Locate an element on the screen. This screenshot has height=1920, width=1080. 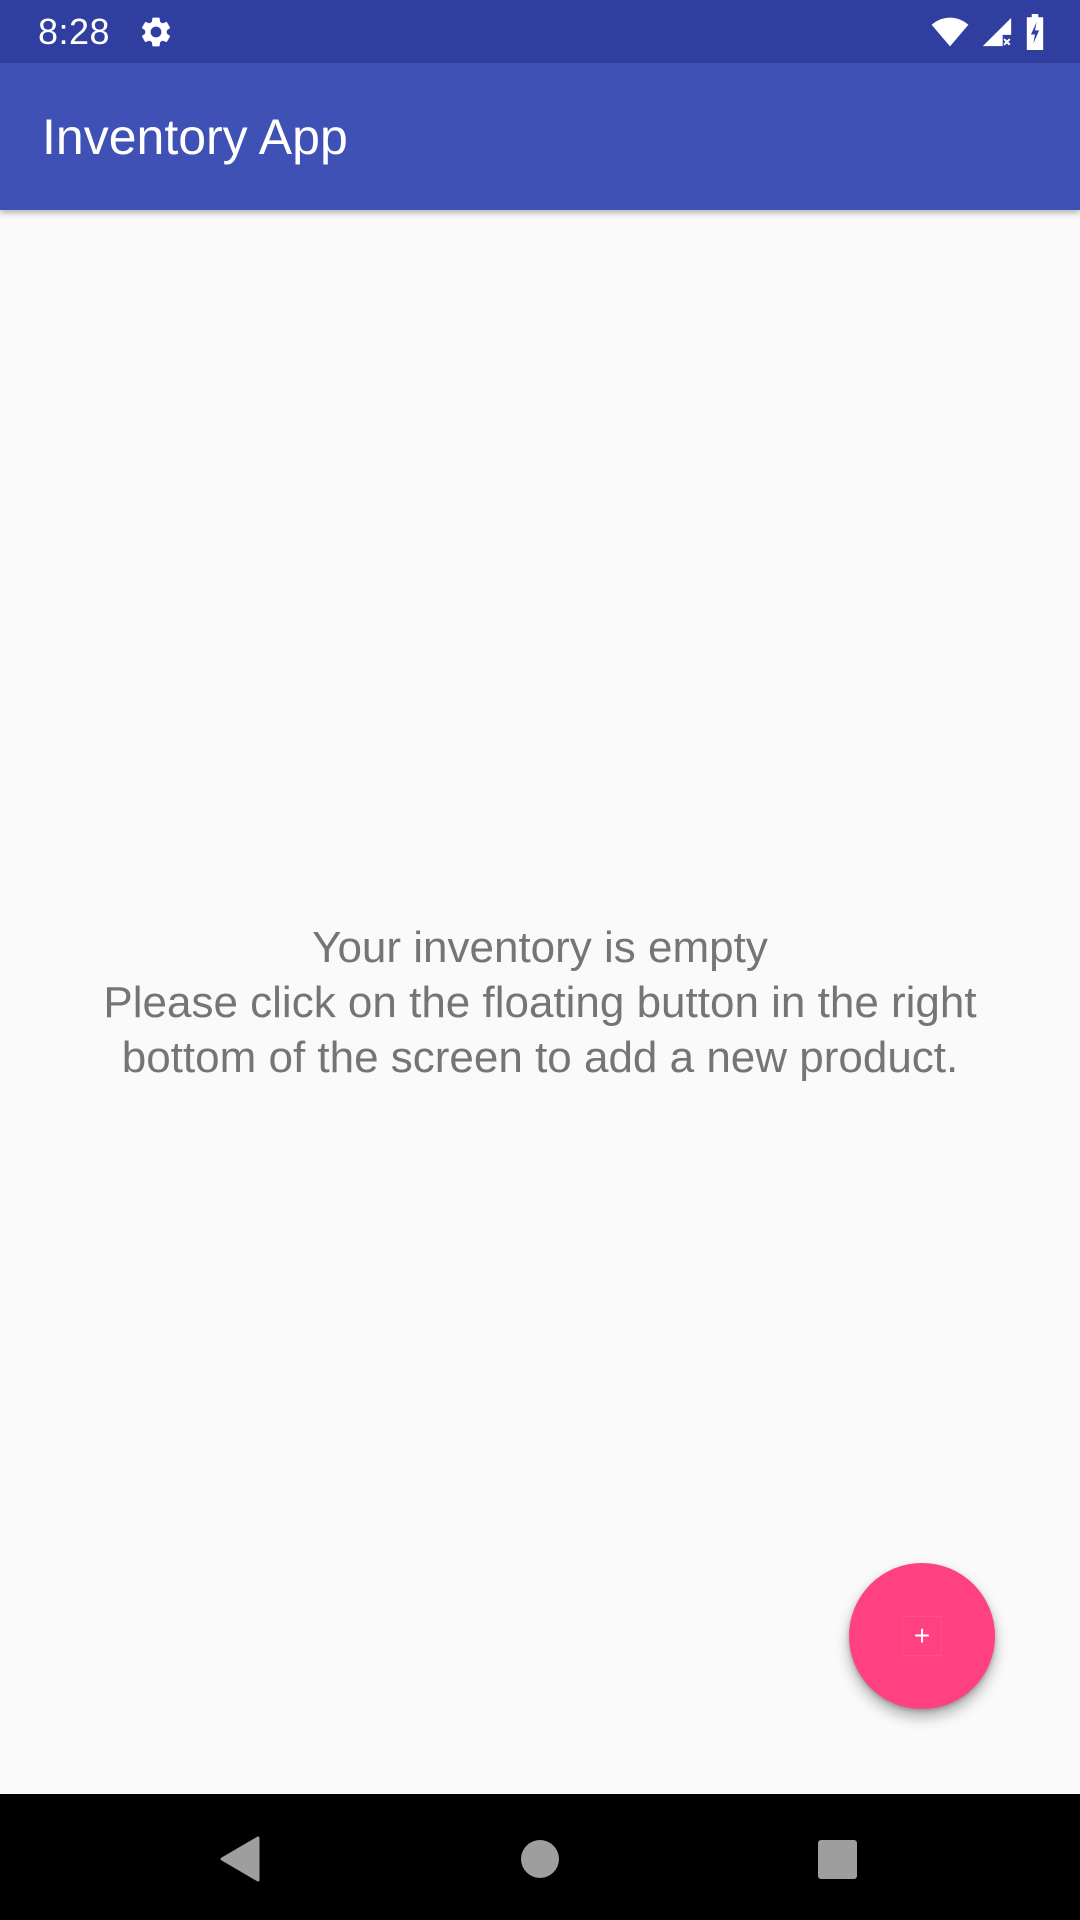
navigation-bar is located at coordinates (540, 1857).